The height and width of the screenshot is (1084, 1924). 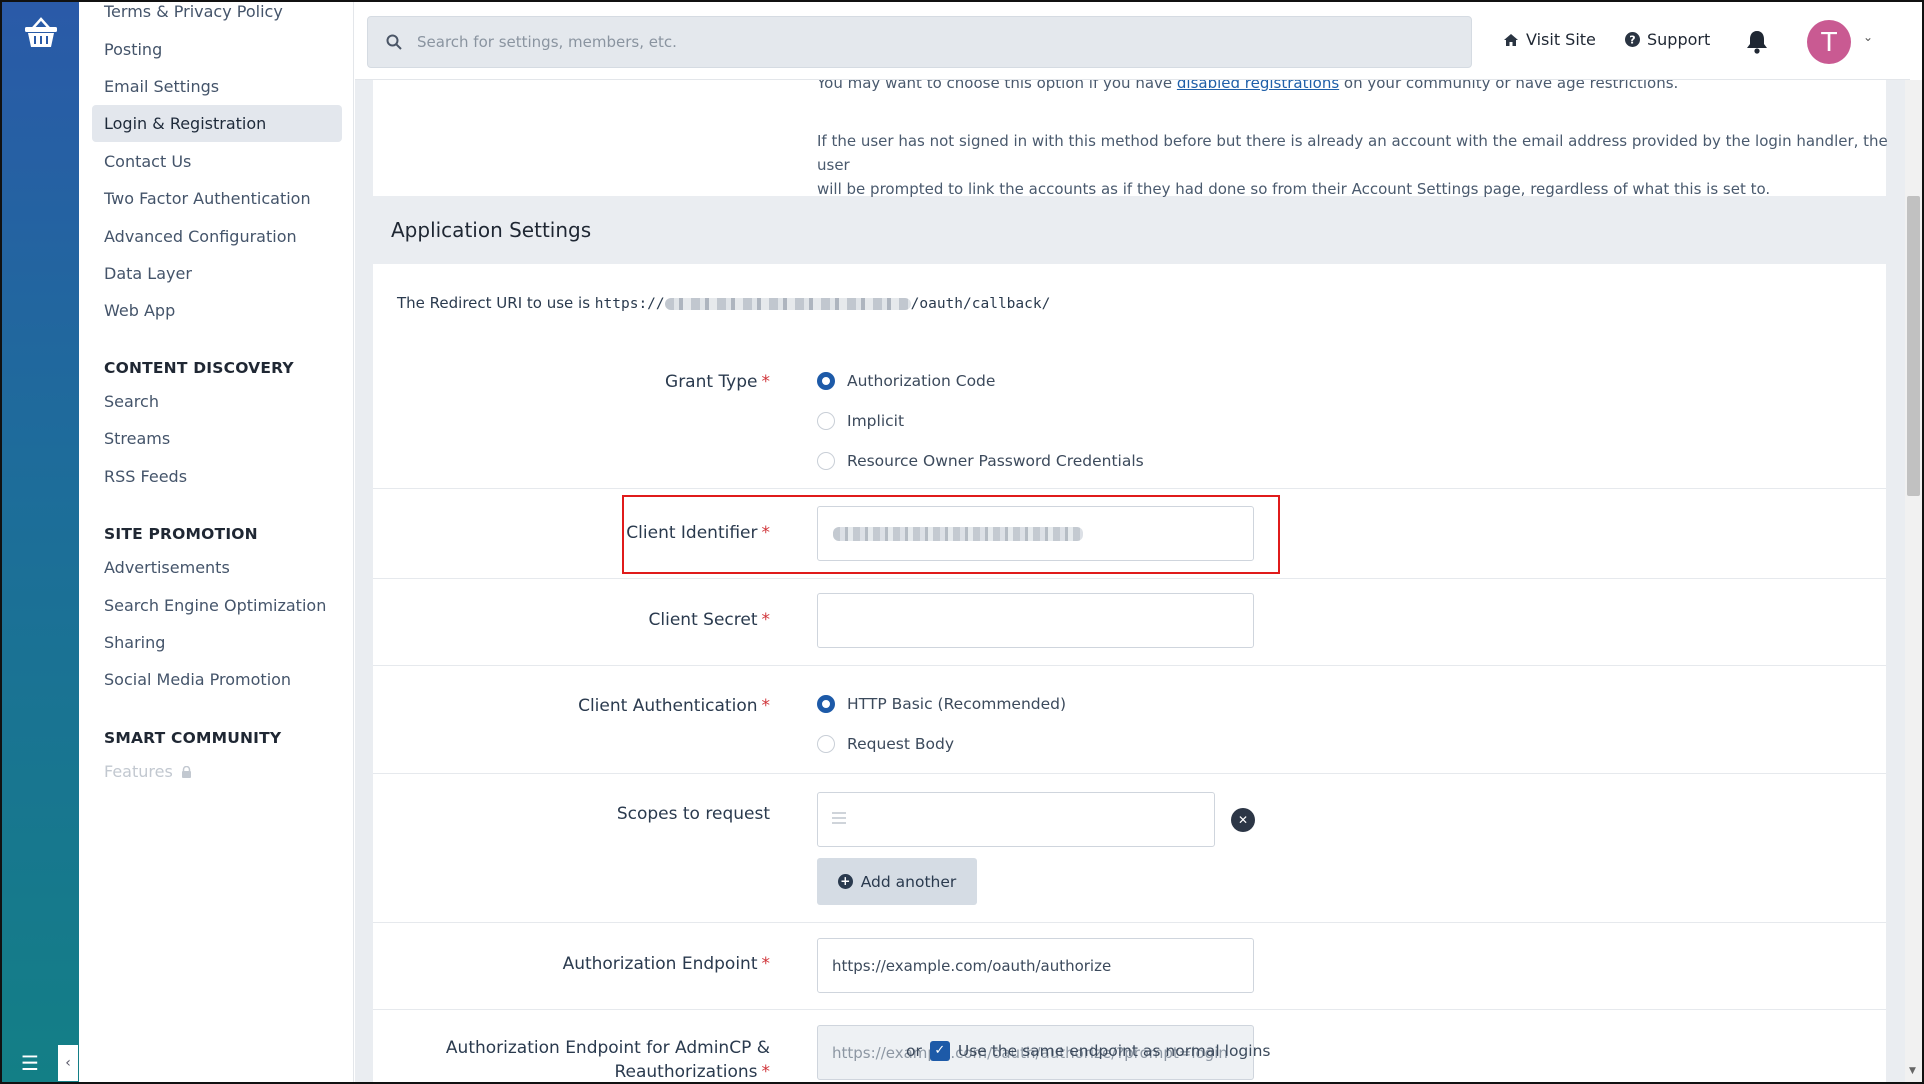 I want to click on sidebar-item-social-media: Social Media Promotion, so click(x=217, y=679).